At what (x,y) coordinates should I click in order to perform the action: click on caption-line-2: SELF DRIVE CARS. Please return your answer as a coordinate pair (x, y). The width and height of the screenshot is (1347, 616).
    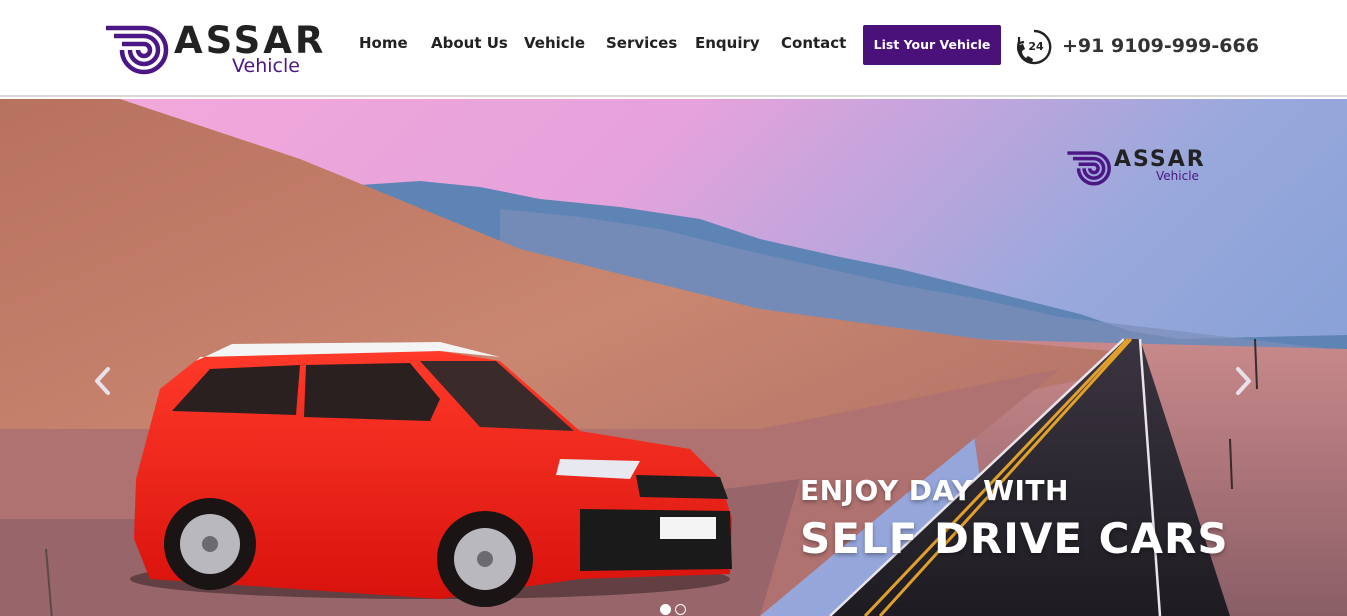
    Looking at the image, I should click on (1014, 538).